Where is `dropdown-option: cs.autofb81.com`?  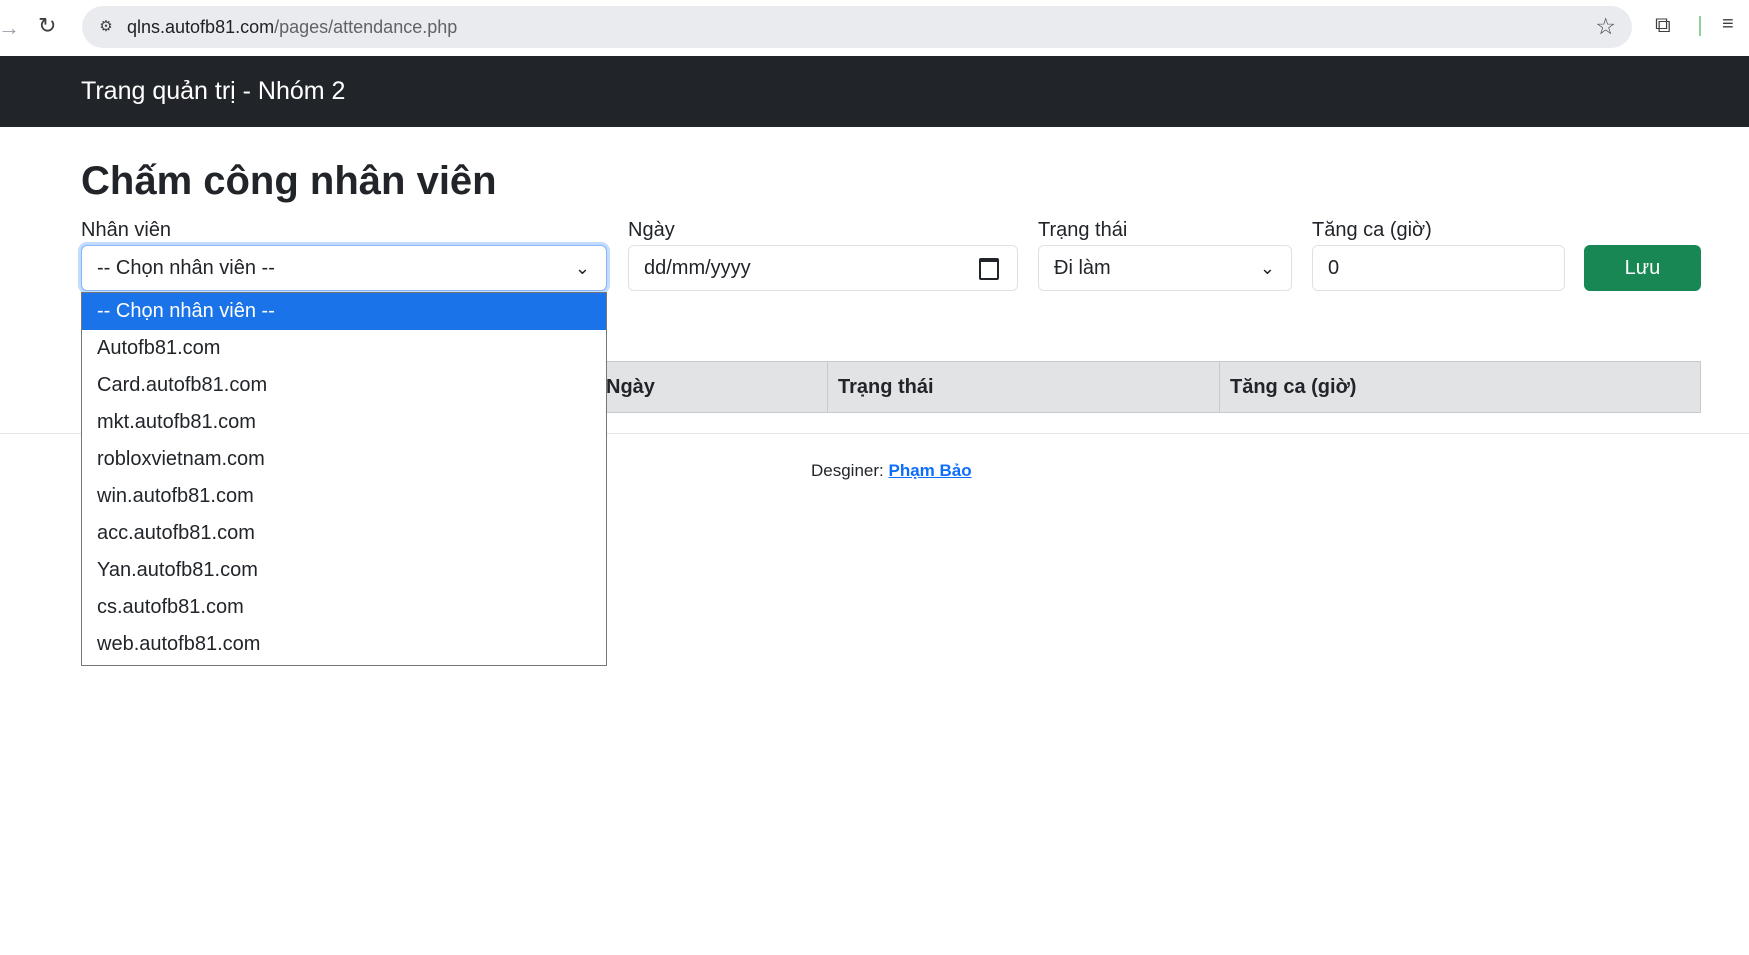 dropdown-option: cs.autofb81.com is located at coordinates (344, 607).